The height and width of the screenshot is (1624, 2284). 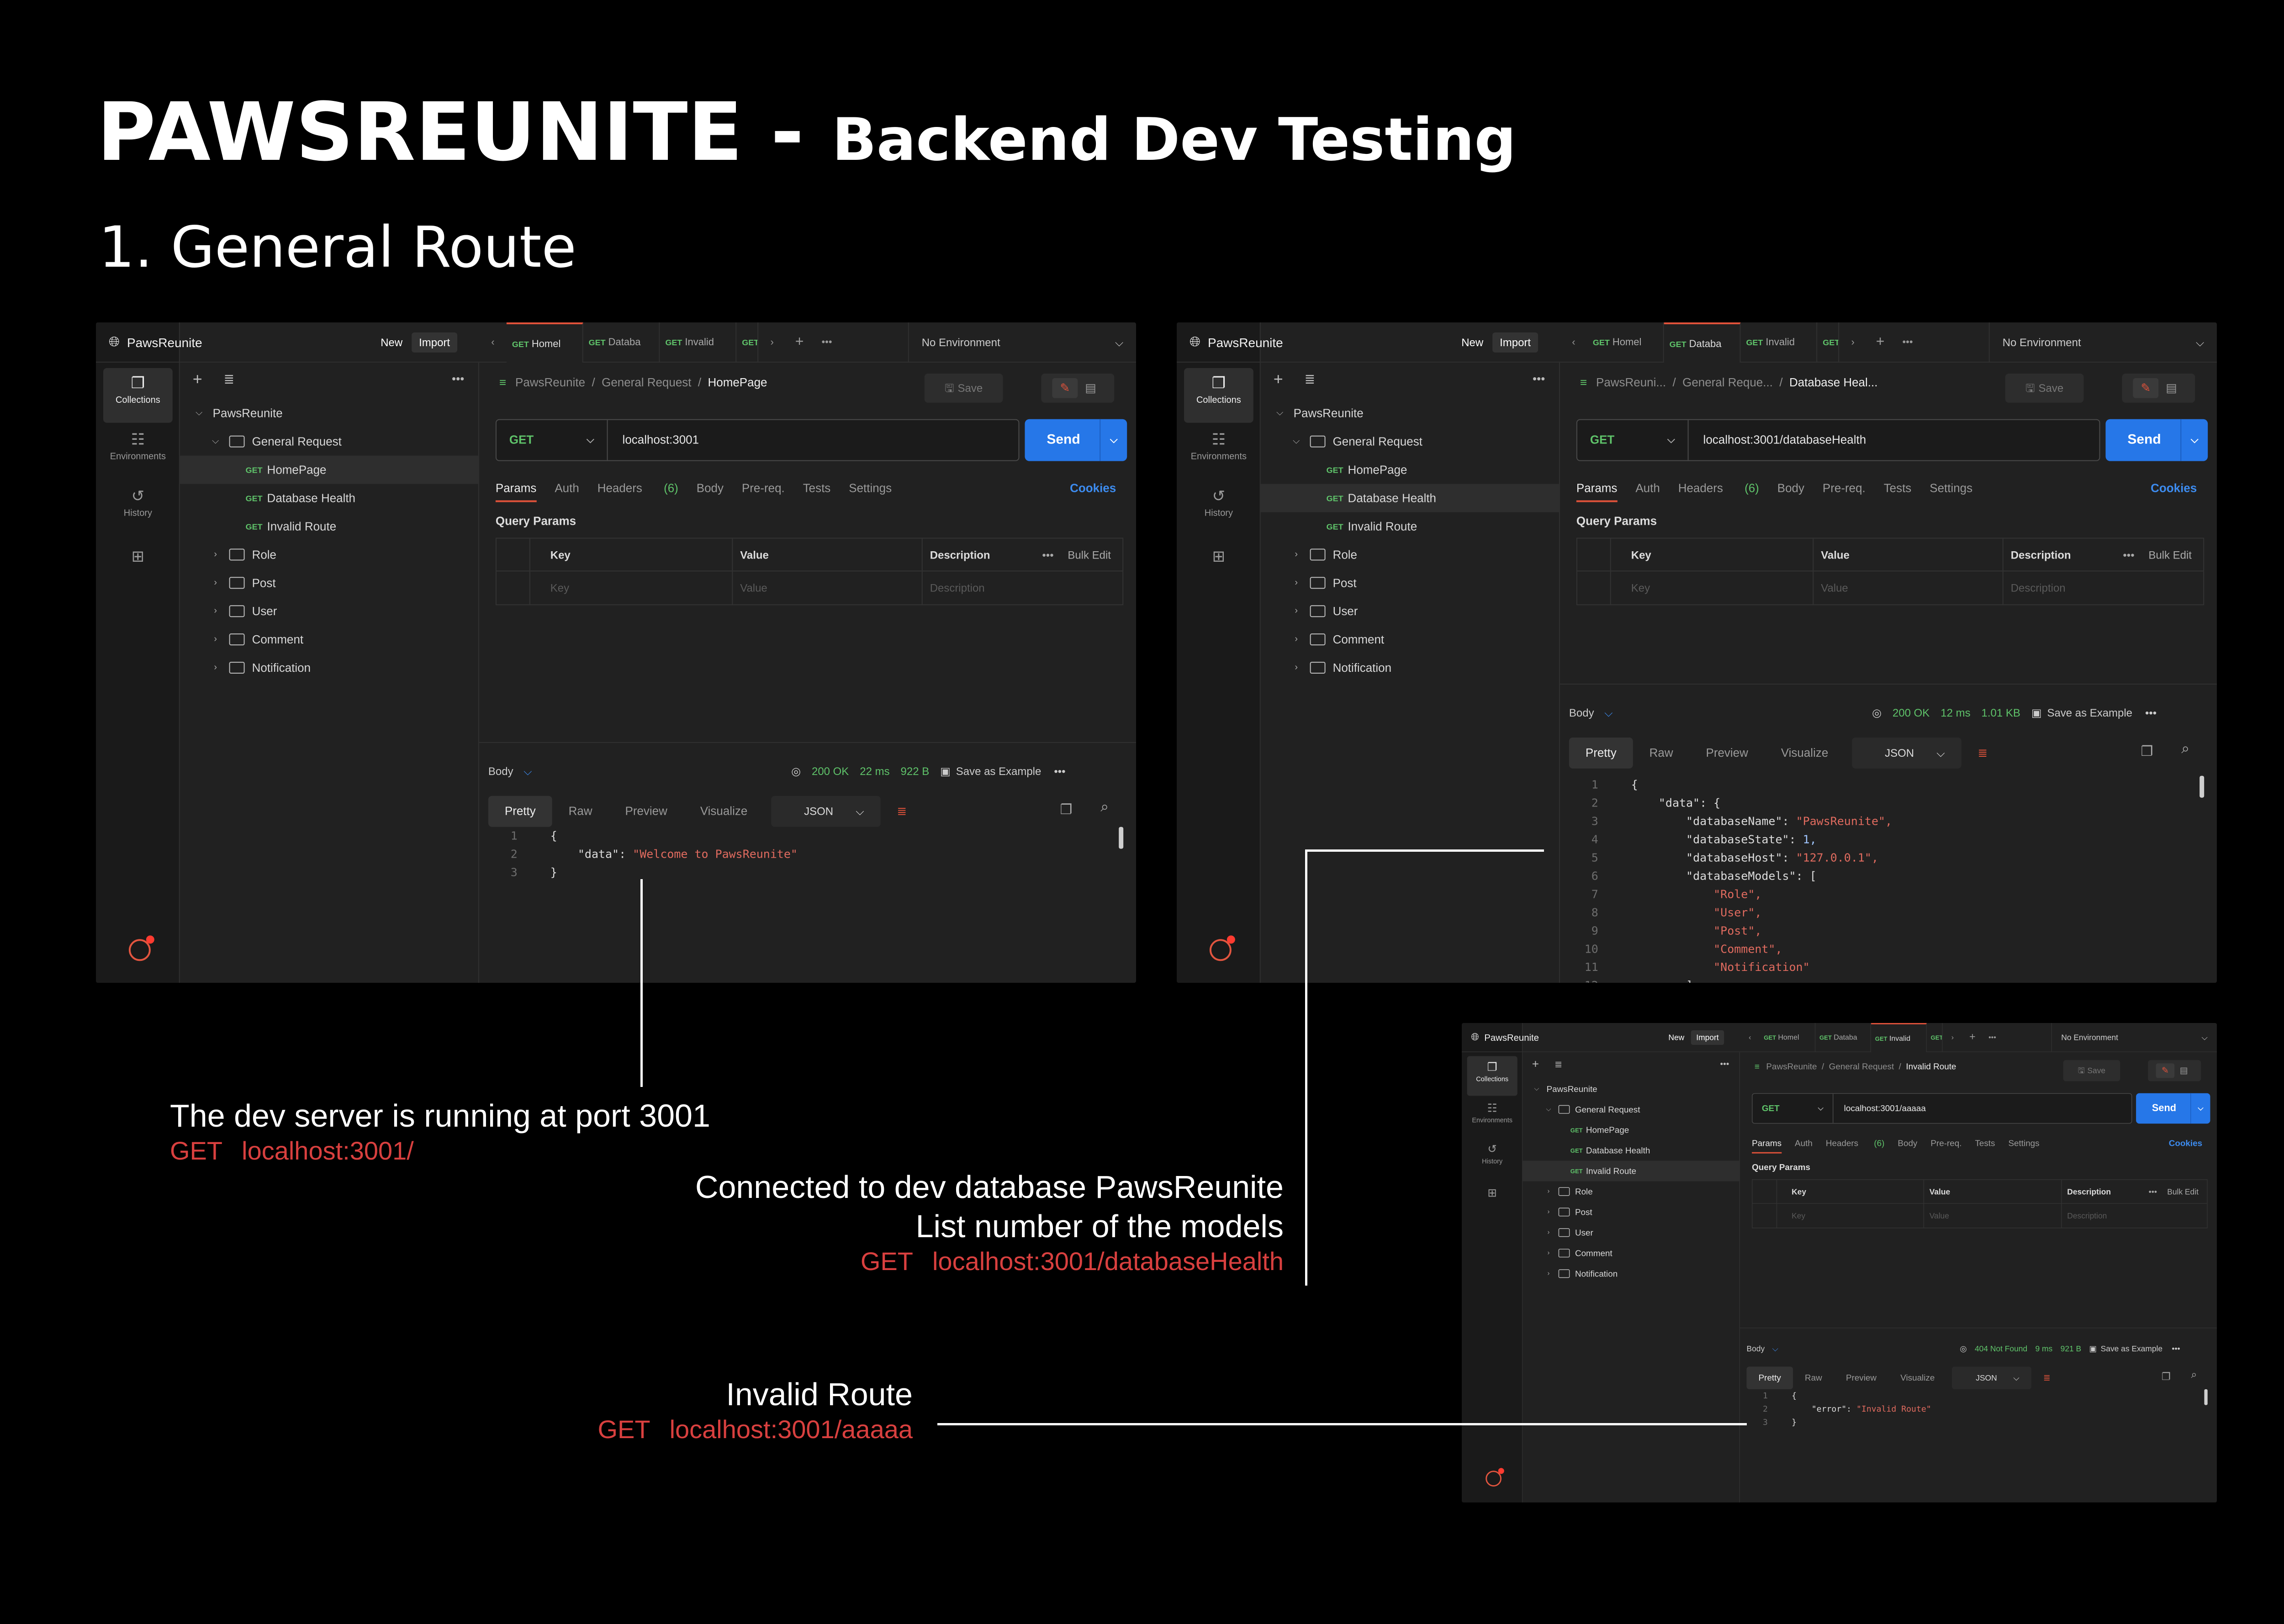 What do you see at coordinates (1992, 1215) in the screenshot?
I see `value-input: Value` at bounding box center [1992, 1215].